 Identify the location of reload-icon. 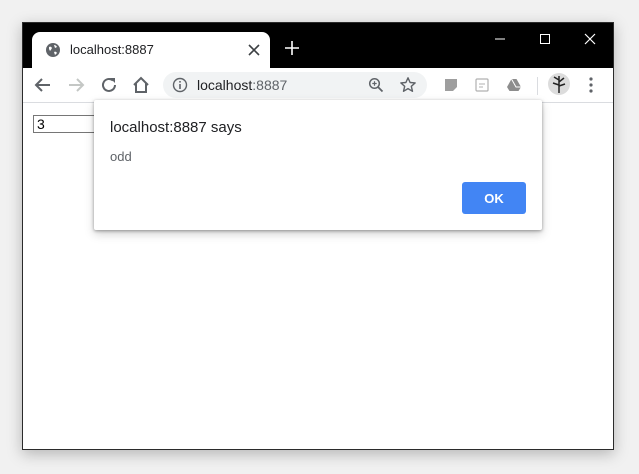
(109, 85).